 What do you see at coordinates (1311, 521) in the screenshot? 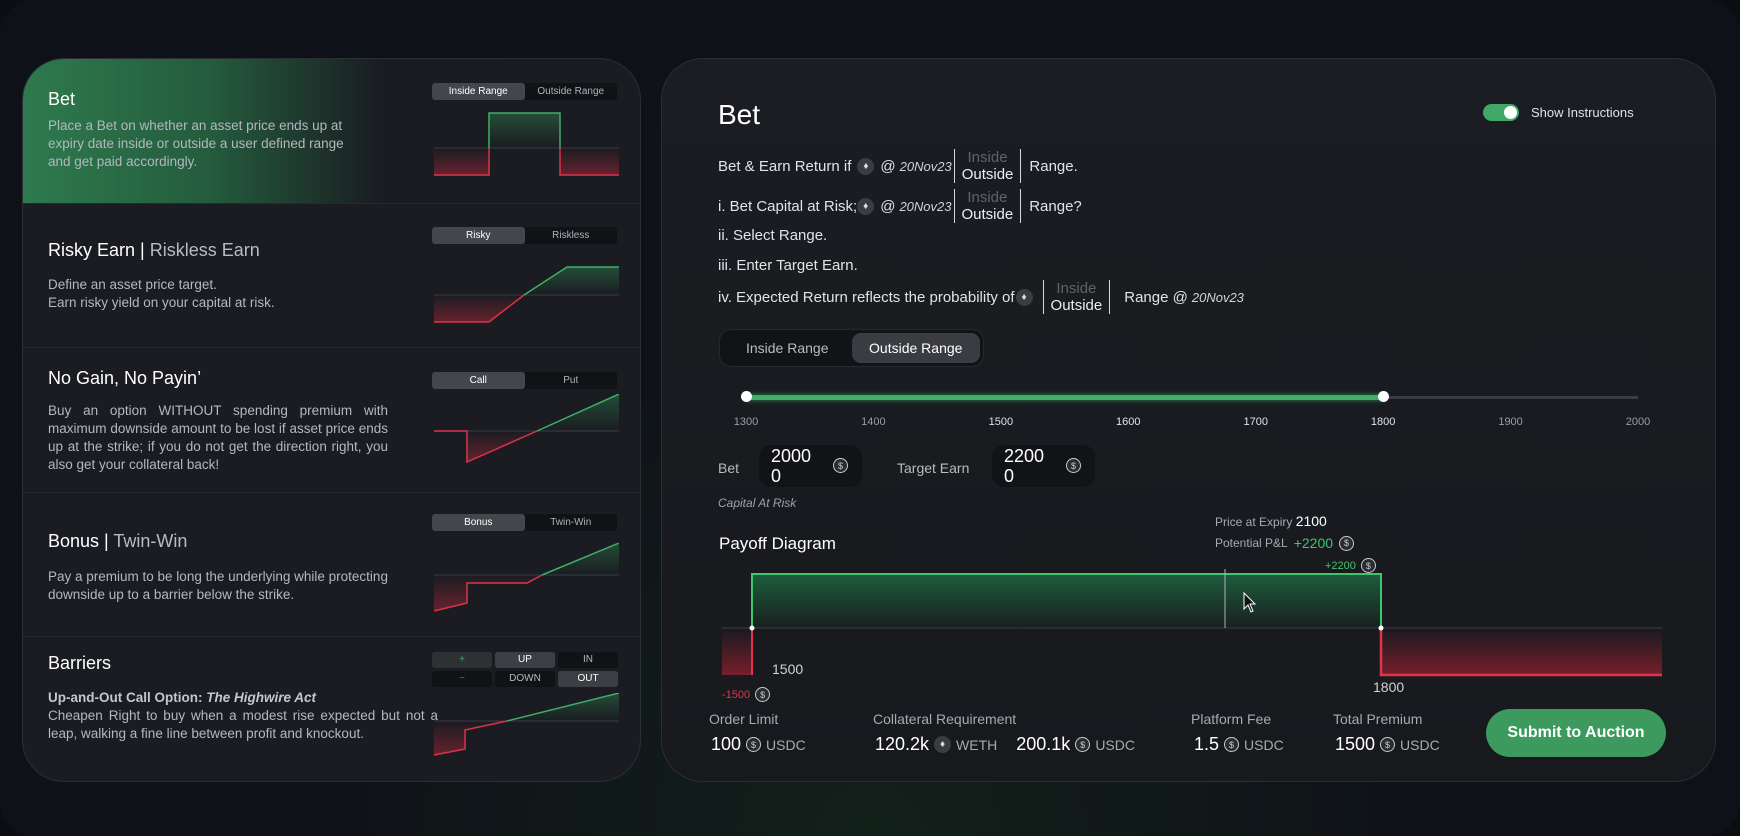
I see `price-at-expiry-value: 2100` at bounding box center [1311, 521].